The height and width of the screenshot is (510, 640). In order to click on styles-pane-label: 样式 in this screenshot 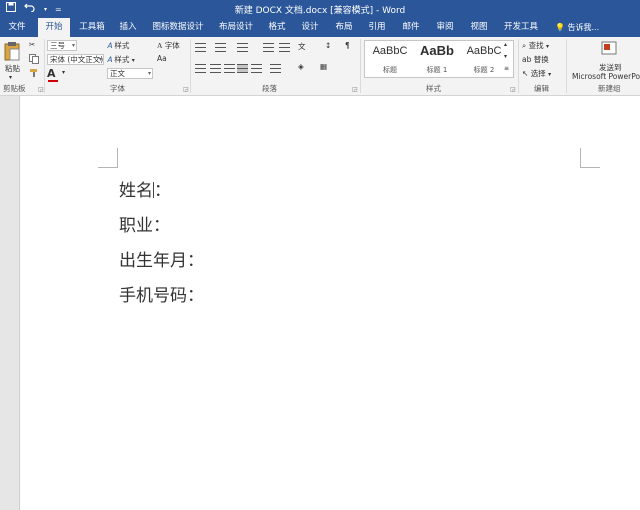, I will do `click(122, 45)`.